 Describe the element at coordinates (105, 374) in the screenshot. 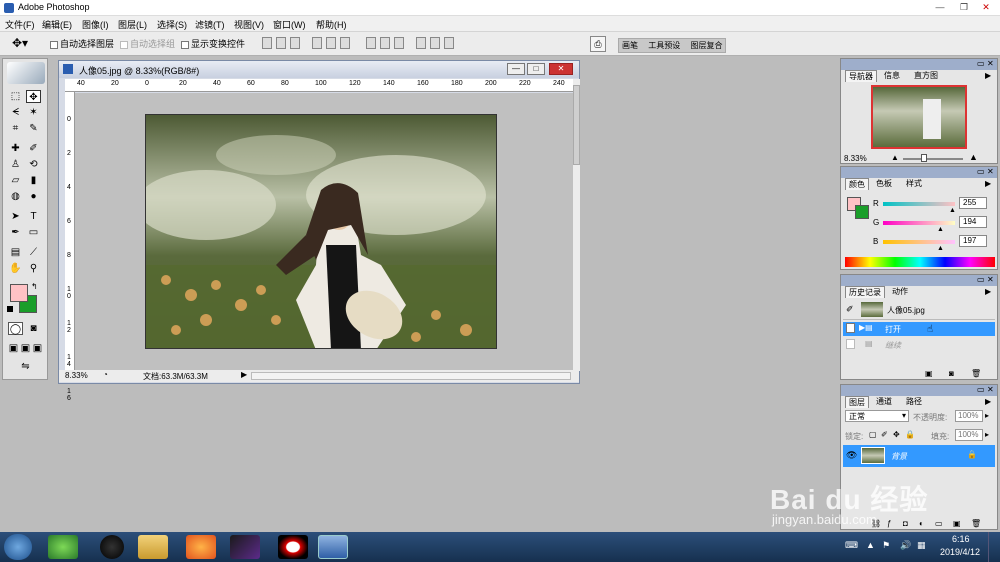

I see `status-arrow-icon: ◔` at that location.